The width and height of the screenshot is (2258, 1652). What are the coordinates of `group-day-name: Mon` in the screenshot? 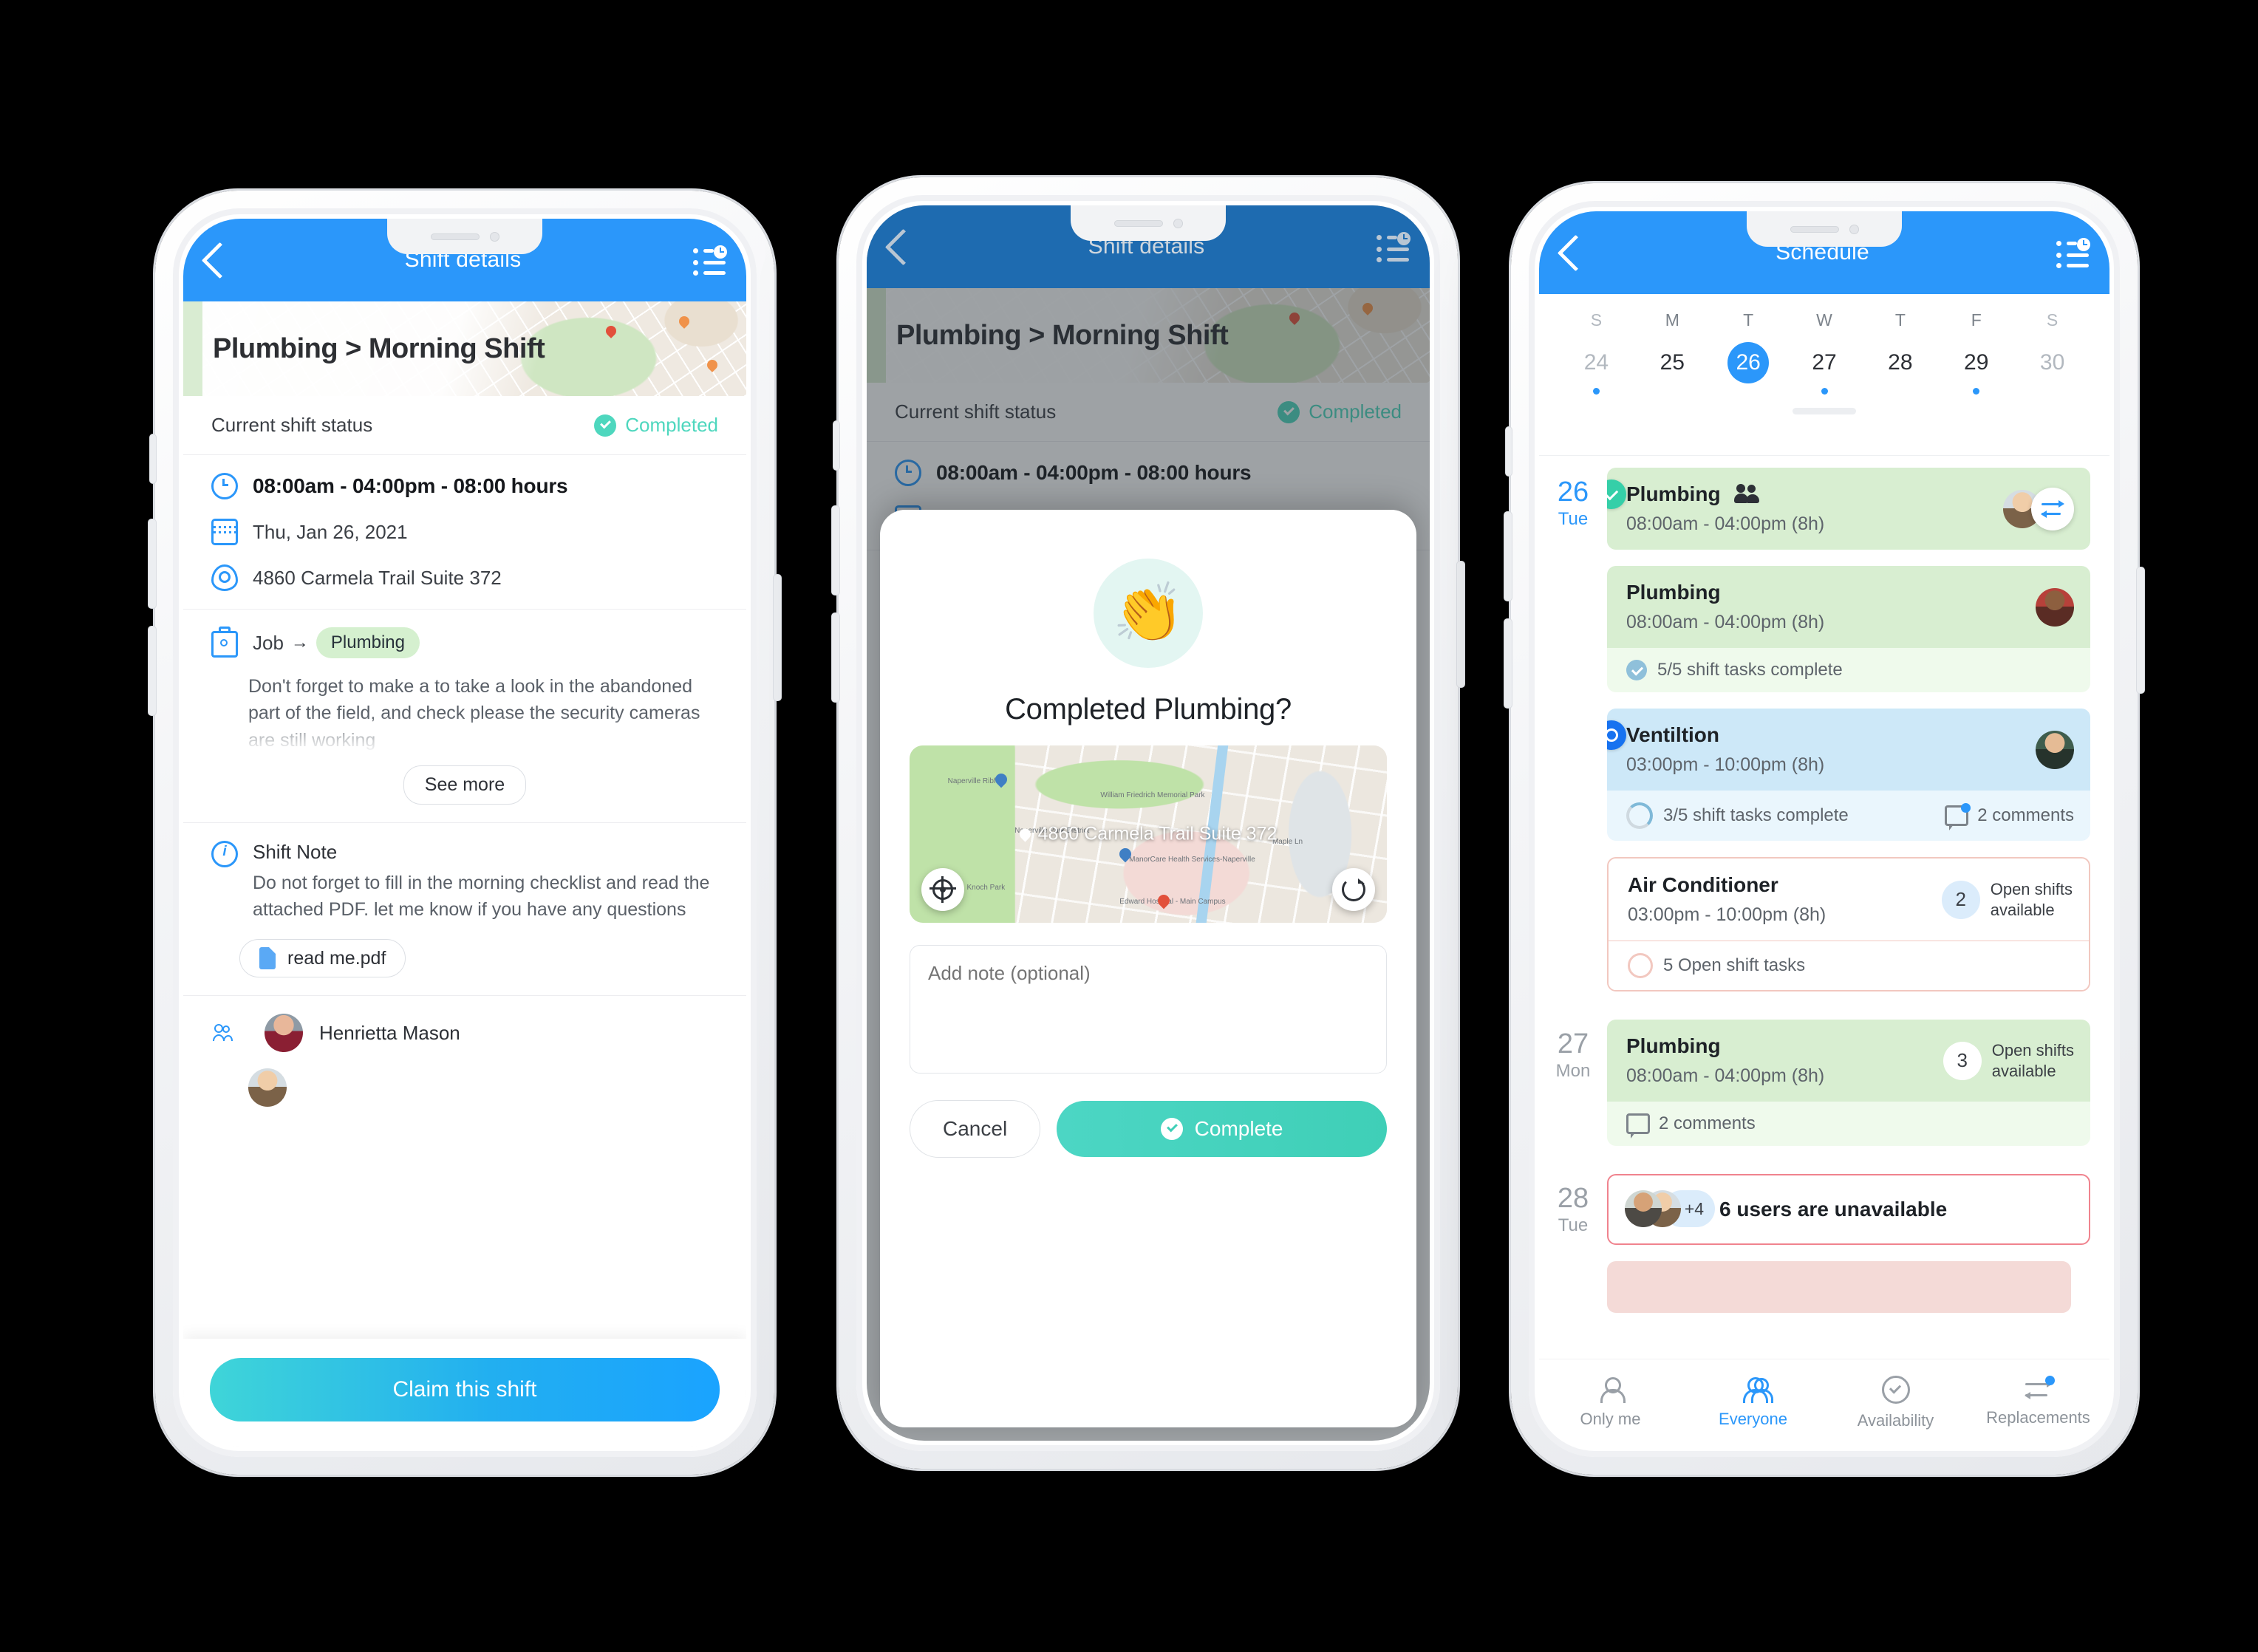 It's located at (1573, 1071).